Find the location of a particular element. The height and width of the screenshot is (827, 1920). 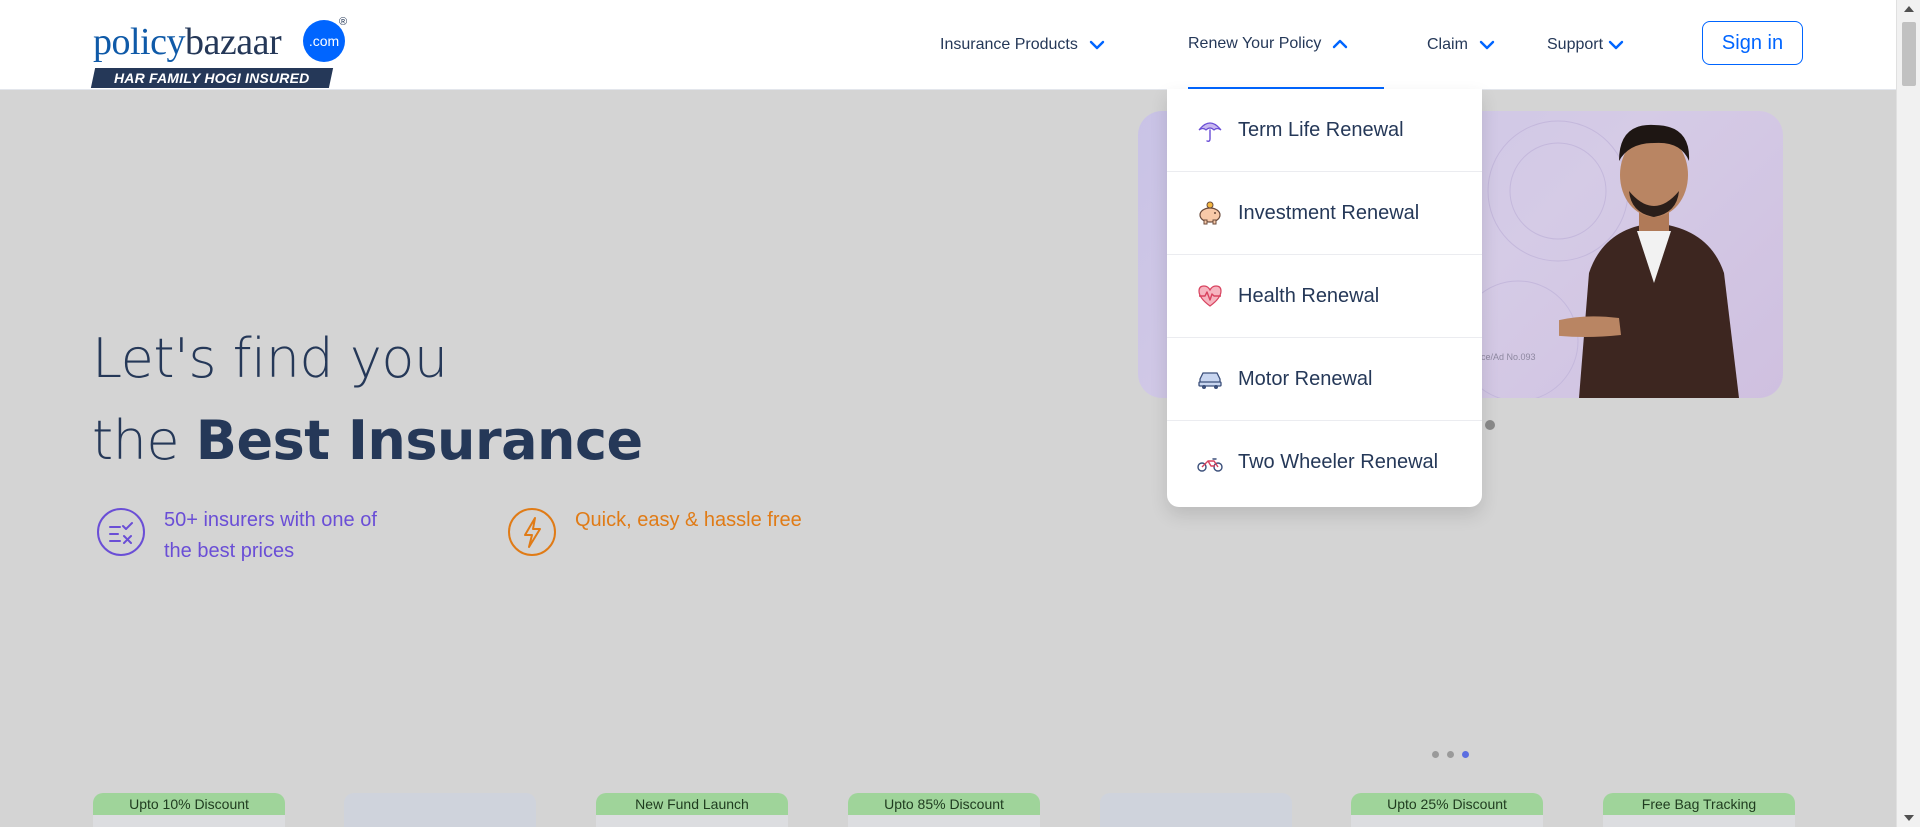

car-icon is located at coordinates (1210, 380).